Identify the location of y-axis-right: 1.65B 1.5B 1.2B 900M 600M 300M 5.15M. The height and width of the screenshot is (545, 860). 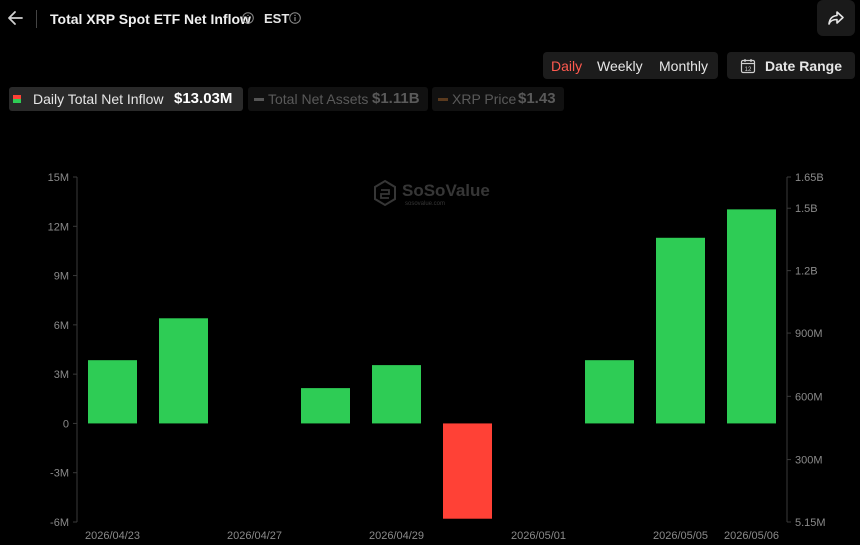
(806, 350).